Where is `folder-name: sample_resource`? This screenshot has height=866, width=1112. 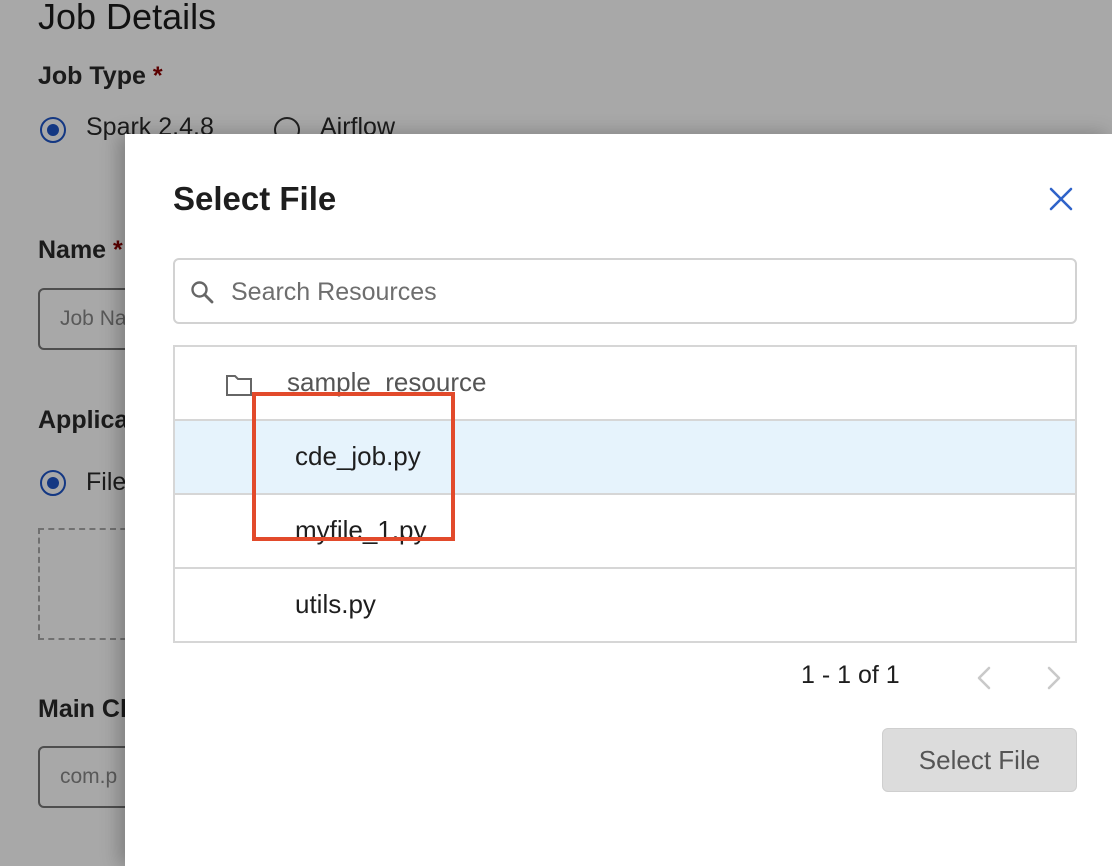 folder-name: sample_resource is located at coordinates (387, 382).